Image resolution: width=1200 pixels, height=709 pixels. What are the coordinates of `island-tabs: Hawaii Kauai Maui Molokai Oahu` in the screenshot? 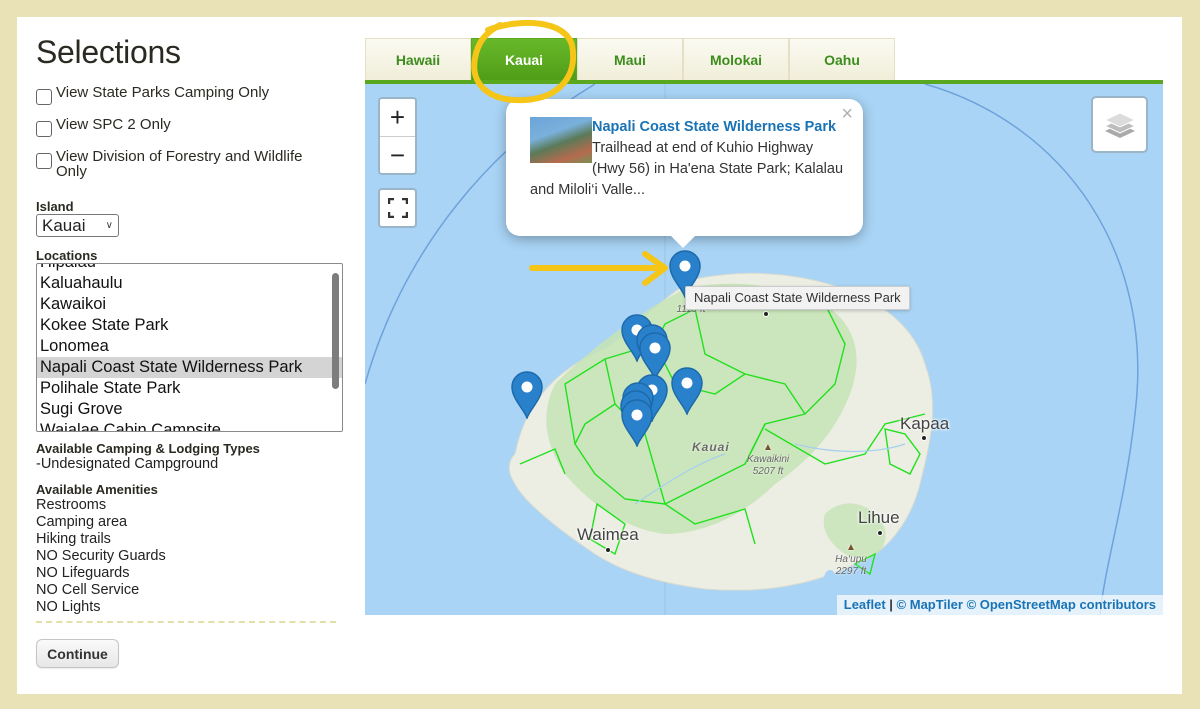 It's located at (630, 59).